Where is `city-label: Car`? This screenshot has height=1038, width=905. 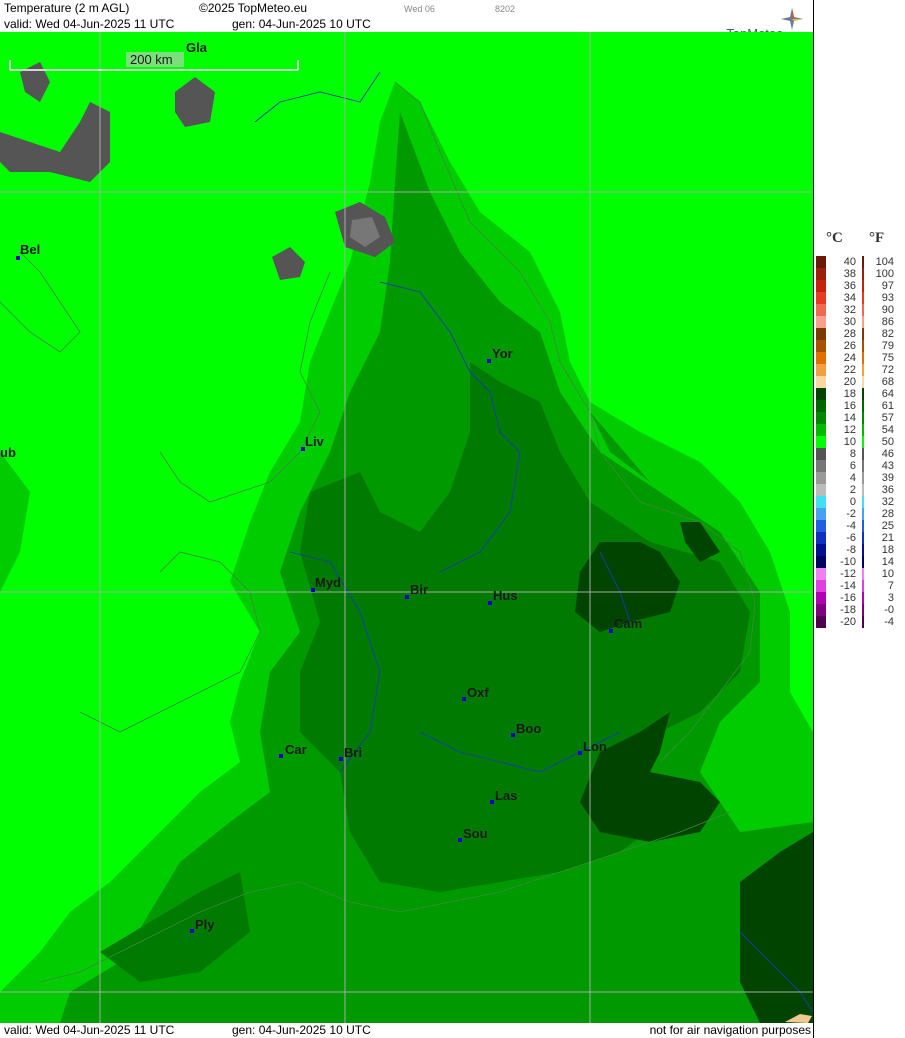
city-label: Car is located at coordinates (296, 749).